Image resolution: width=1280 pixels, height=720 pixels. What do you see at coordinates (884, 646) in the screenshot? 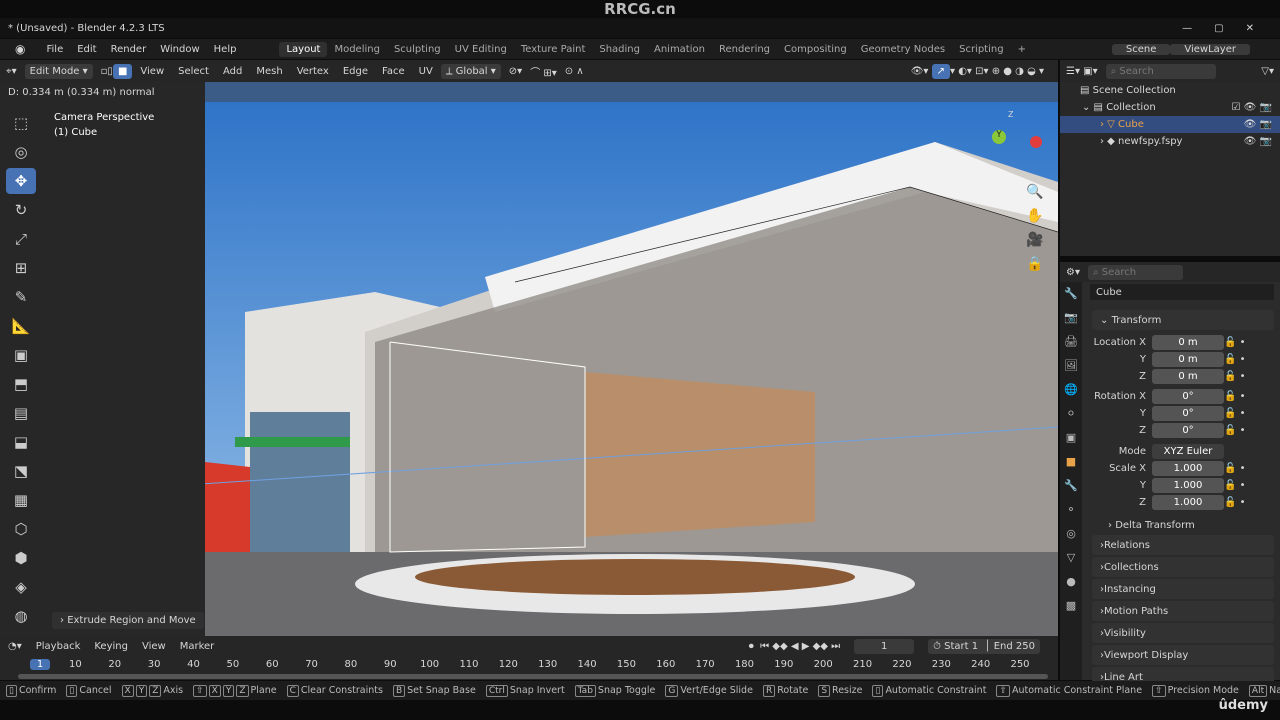
I see `current-frame-field: 1` at bounding box center [884, 646].